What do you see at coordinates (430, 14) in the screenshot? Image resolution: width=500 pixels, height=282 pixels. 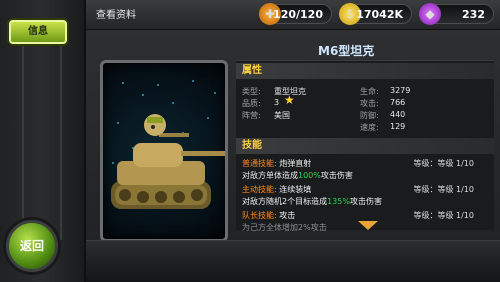 I see `gem-icon: ◆` at bounding box center [430, 14].